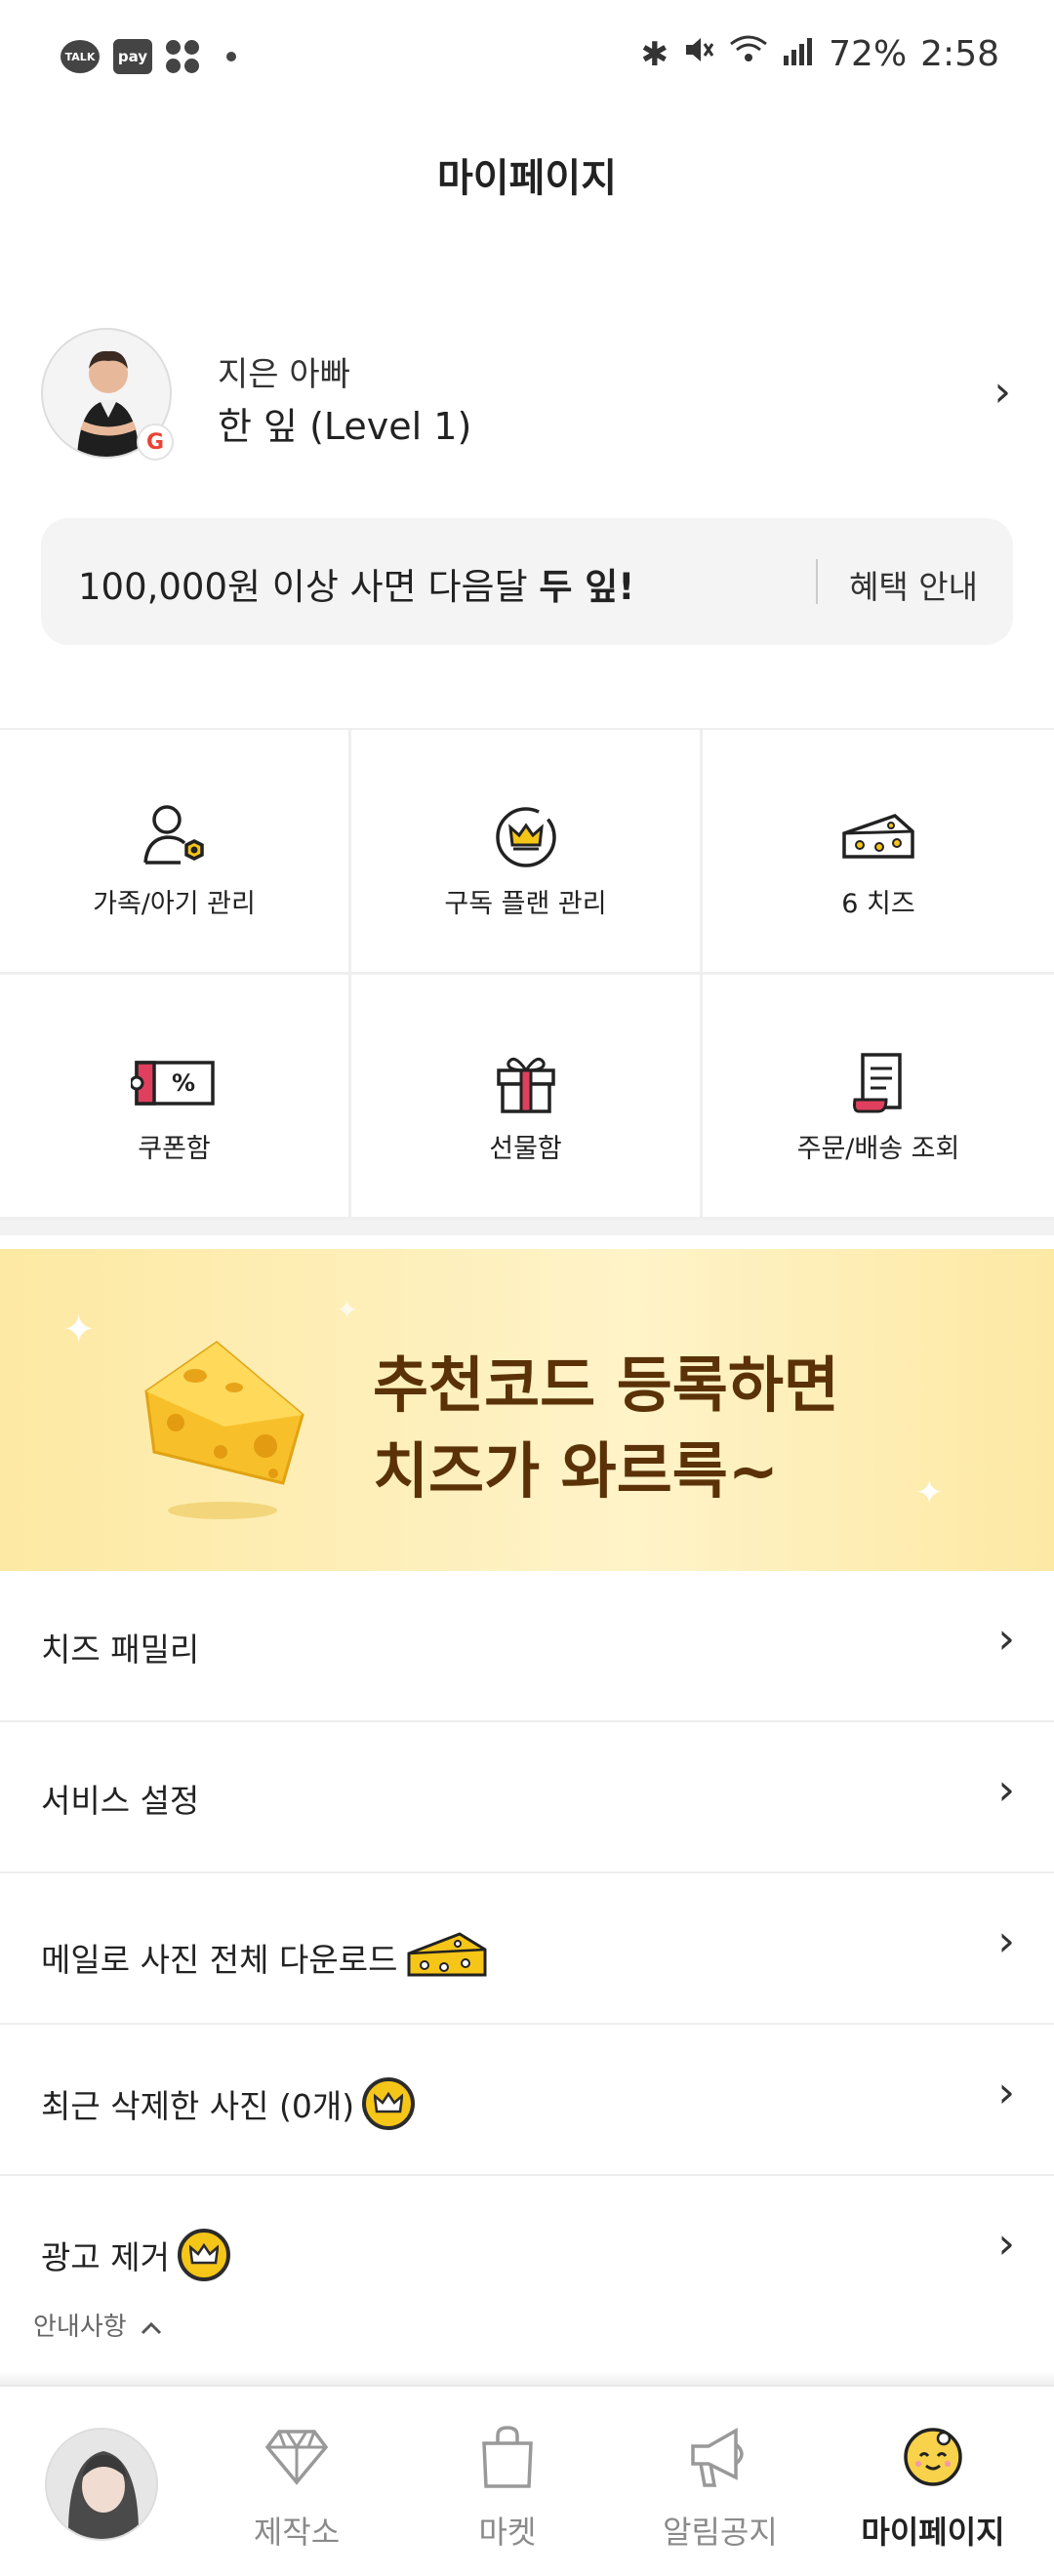 The height and width of the screenshot is (2576, 1054). Describe the element at coordinates (182, 56) in the screenshot. I see `app-grid-icon` at that location.